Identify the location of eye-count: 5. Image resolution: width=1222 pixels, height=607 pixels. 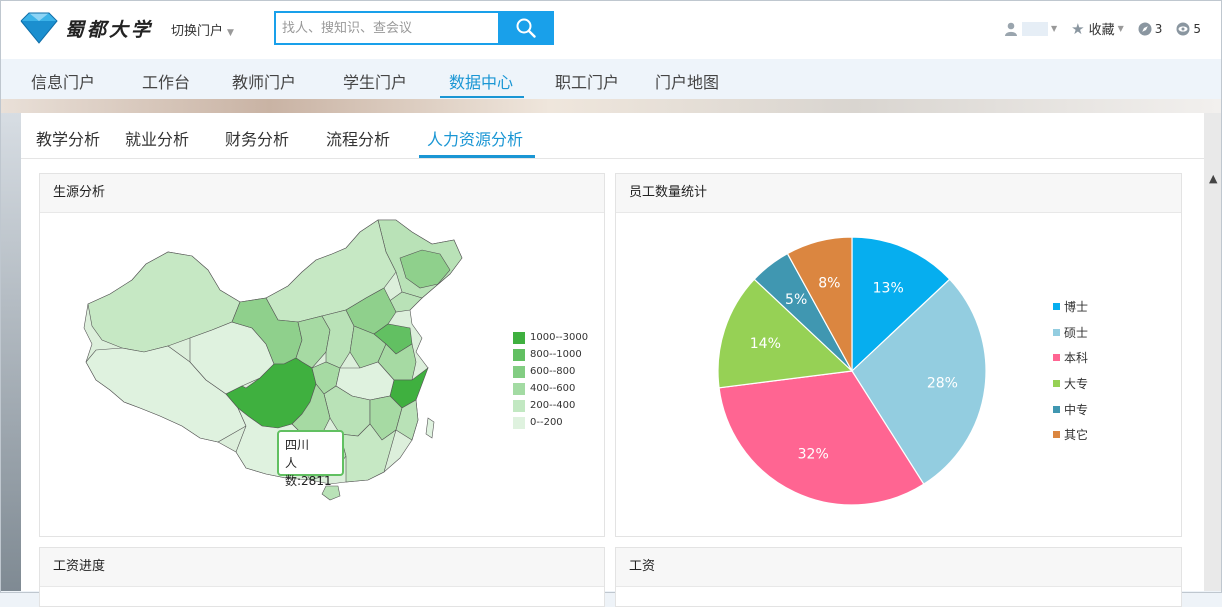
(1197, 28).